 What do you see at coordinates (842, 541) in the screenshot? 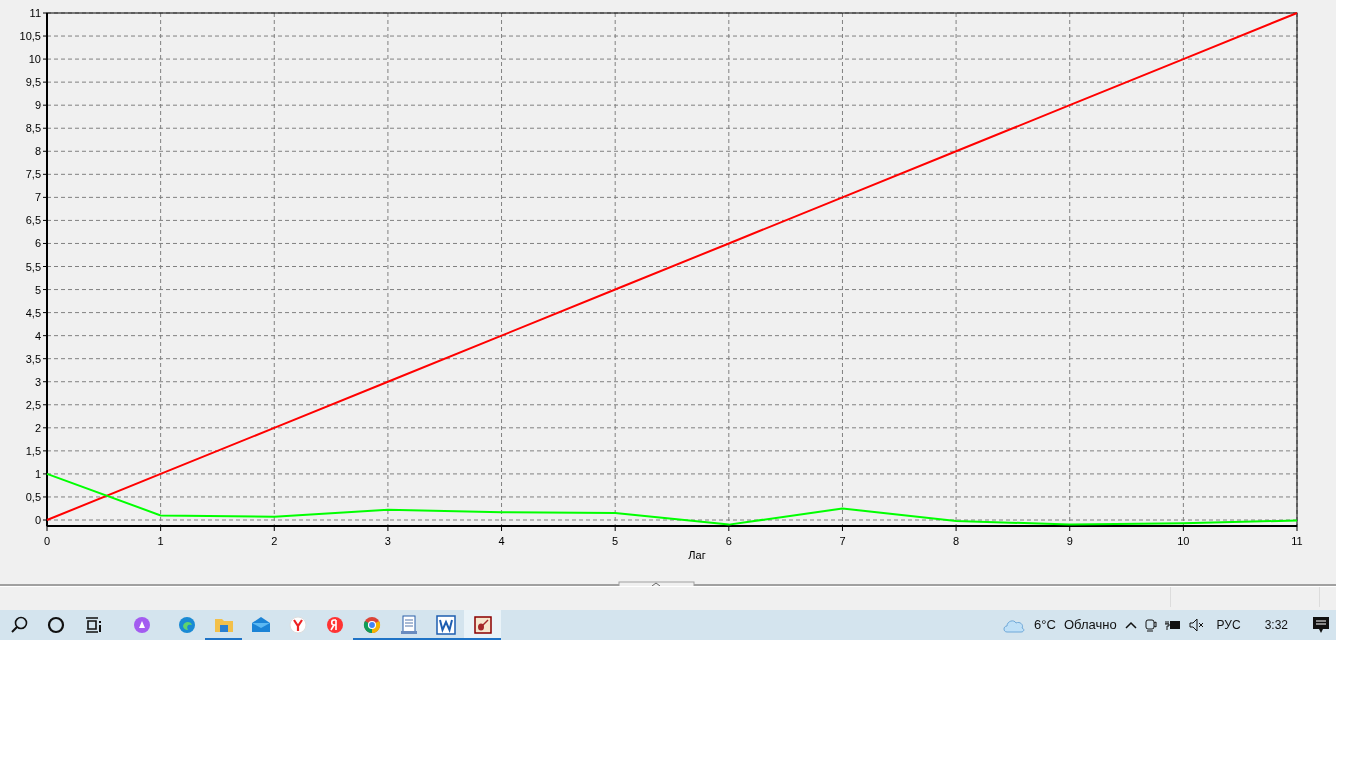
I see `x-tick-label: 7` at bounding box center [842, 541].